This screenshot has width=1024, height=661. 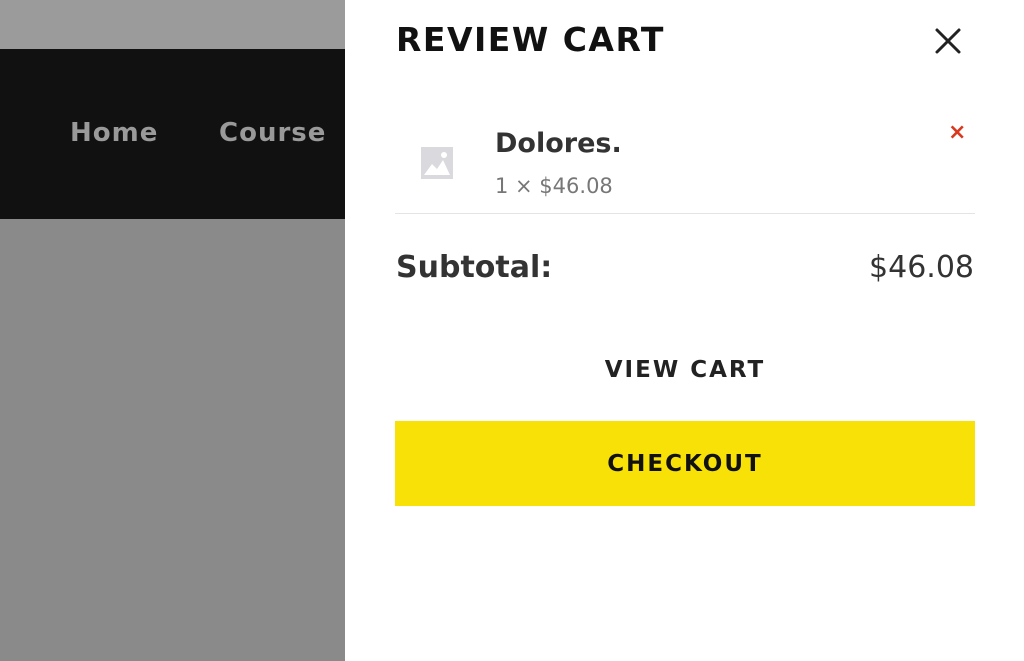 What do you see at coordinates (554, 186) in the screenshot?
I see `cart-item-quantity-price: 1 × $46.08` at bounding box center [554, 186].